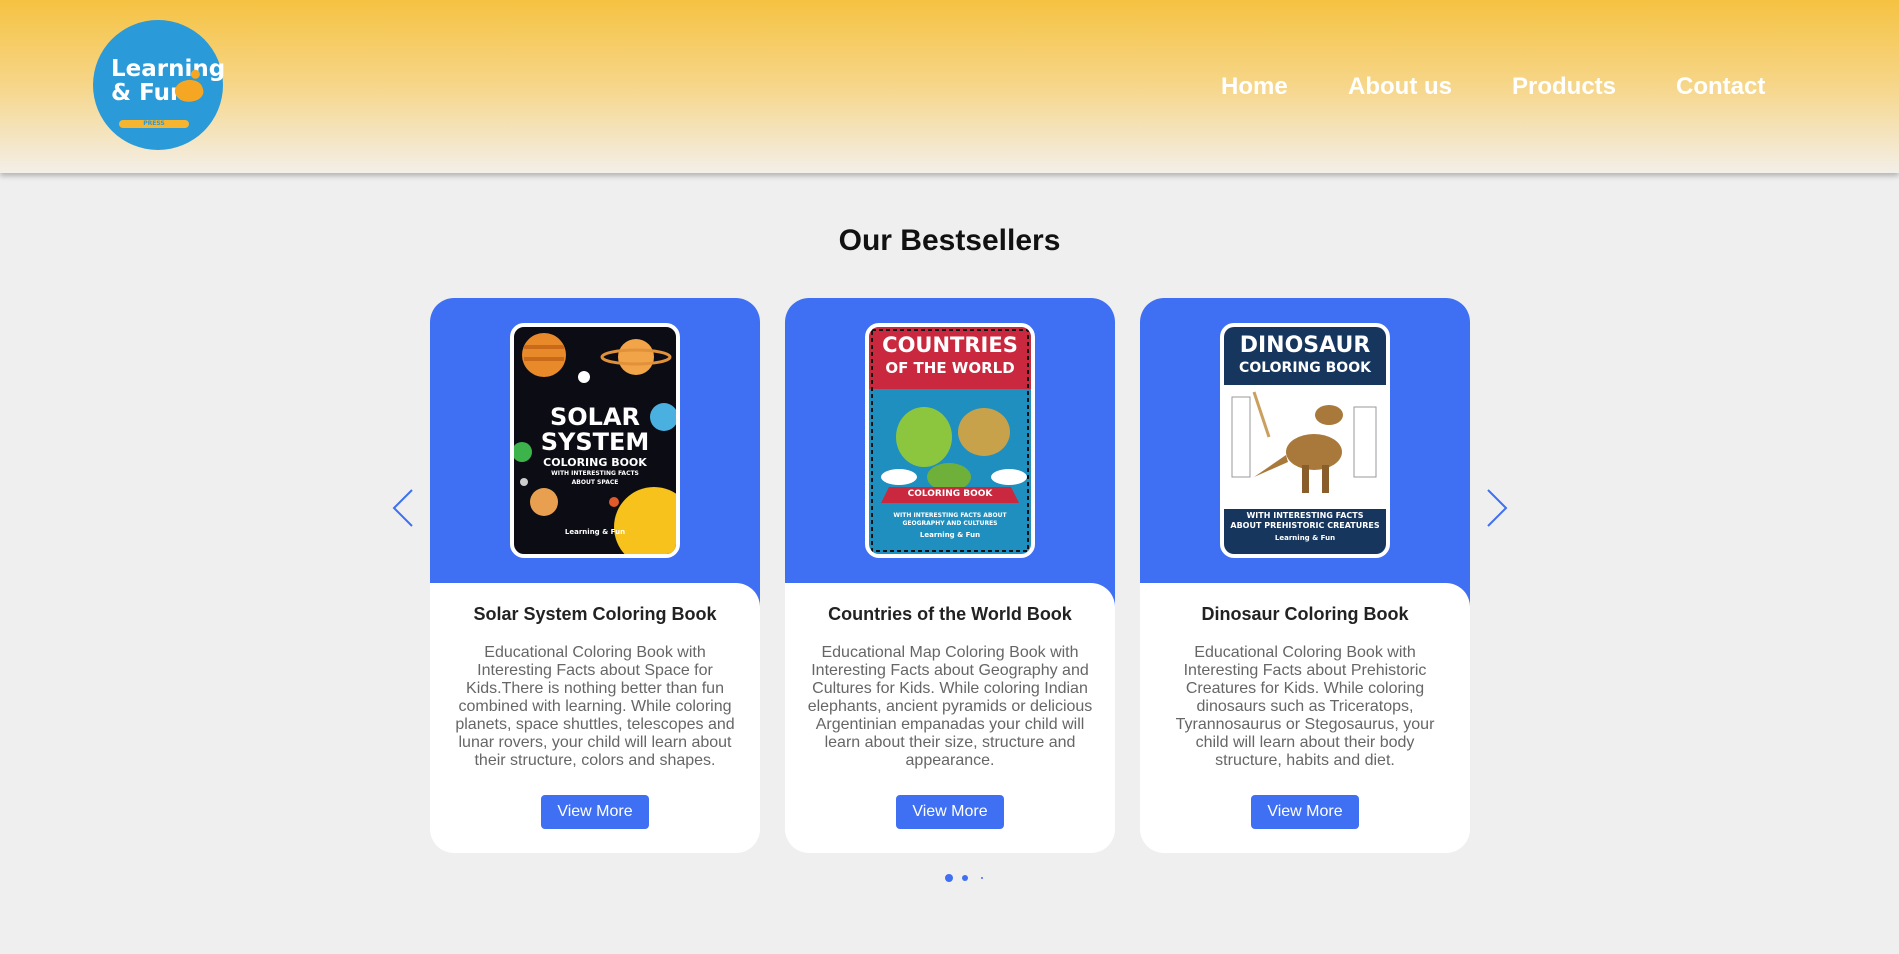 The height and width of the screenshot is (954, 1899). Describe the element at coordinates (168, 69) in the screenshot. I see `logo-text-line1: Learning` at that location.